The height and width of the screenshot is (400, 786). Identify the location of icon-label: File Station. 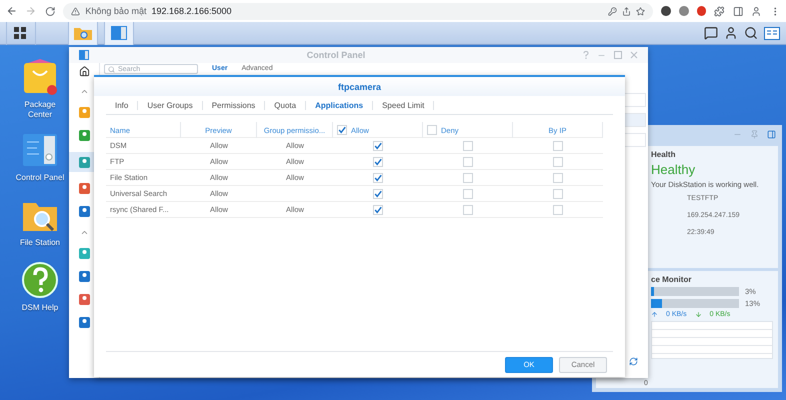
(40, 243).